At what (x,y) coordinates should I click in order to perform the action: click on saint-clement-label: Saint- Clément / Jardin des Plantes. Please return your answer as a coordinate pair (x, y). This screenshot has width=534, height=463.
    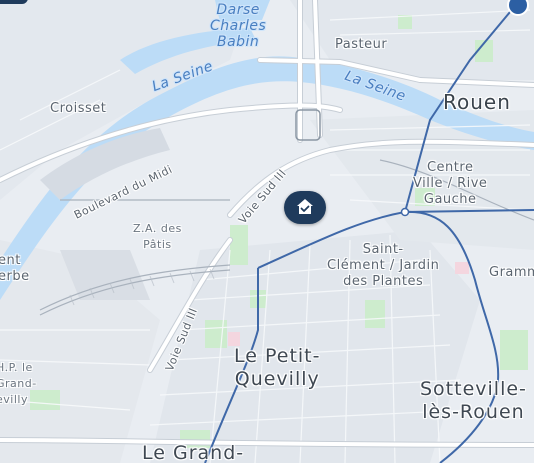
    Looking at the image, I should click on (383, 265).